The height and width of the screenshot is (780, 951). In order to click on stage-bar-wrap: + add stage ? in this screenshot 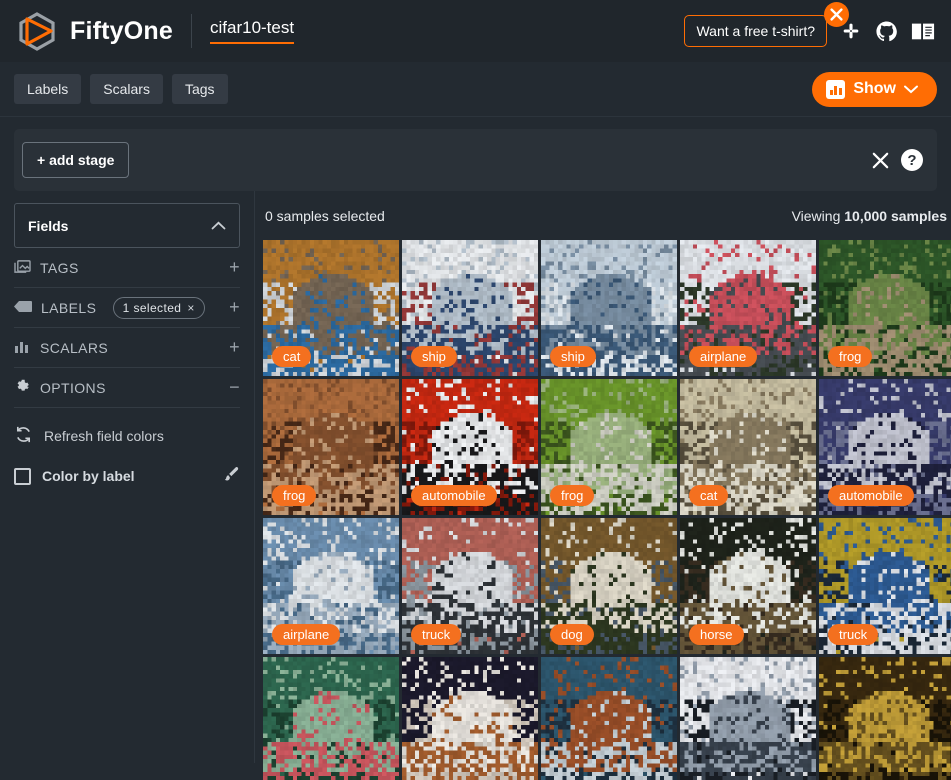, I will do `click(475, 154)`.